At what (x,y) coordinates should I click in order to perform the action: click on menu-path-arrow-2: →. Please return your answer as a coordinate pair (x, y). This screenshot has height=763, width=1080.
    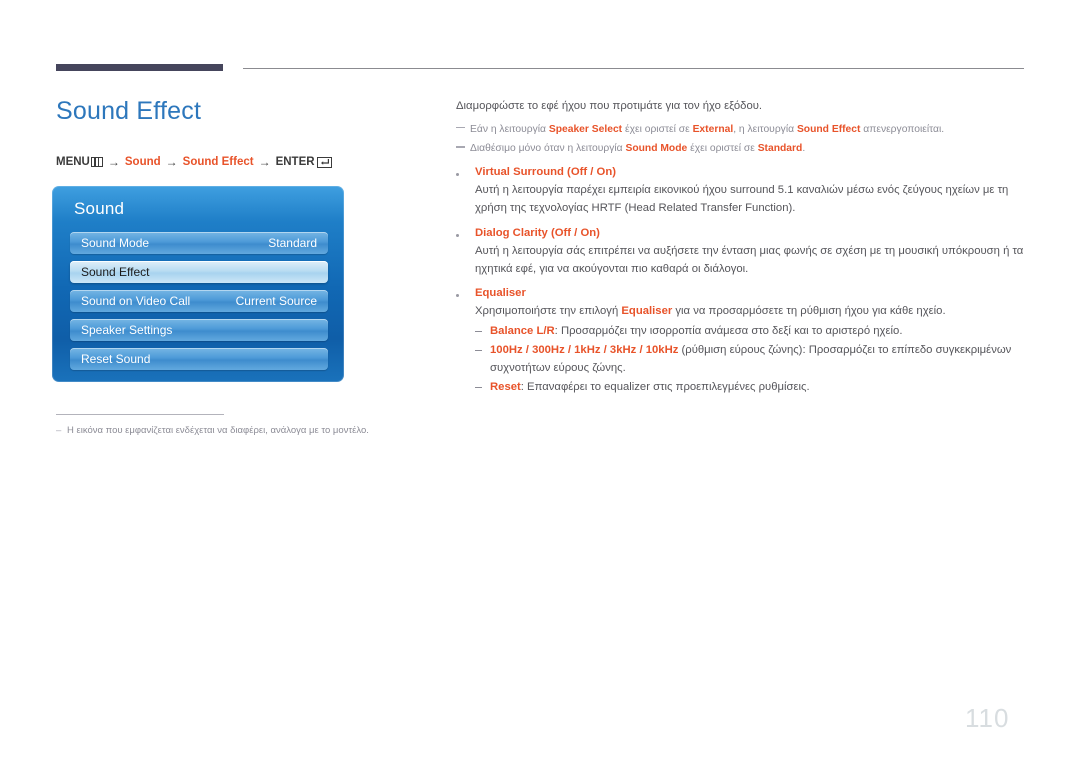
    Looking at the image, I should click on (171, 162).